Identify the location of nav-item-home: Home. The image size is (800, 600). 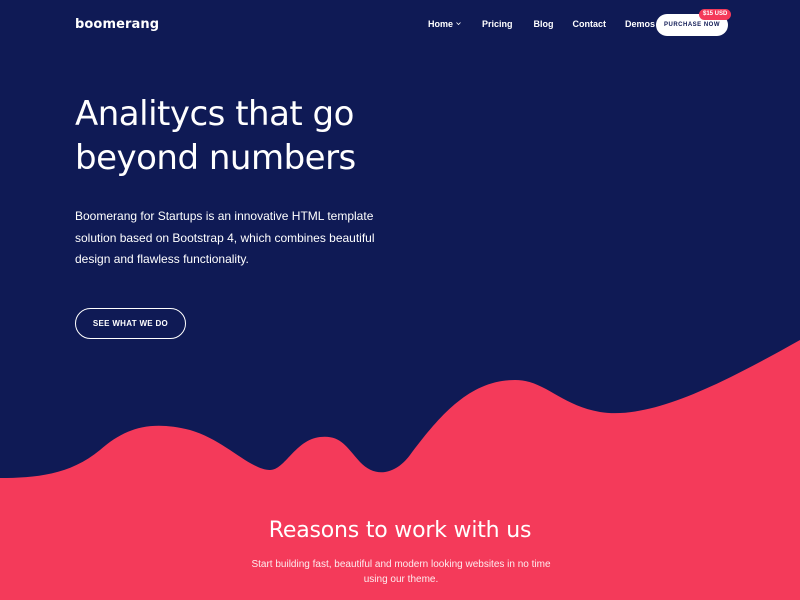
(444, 24).